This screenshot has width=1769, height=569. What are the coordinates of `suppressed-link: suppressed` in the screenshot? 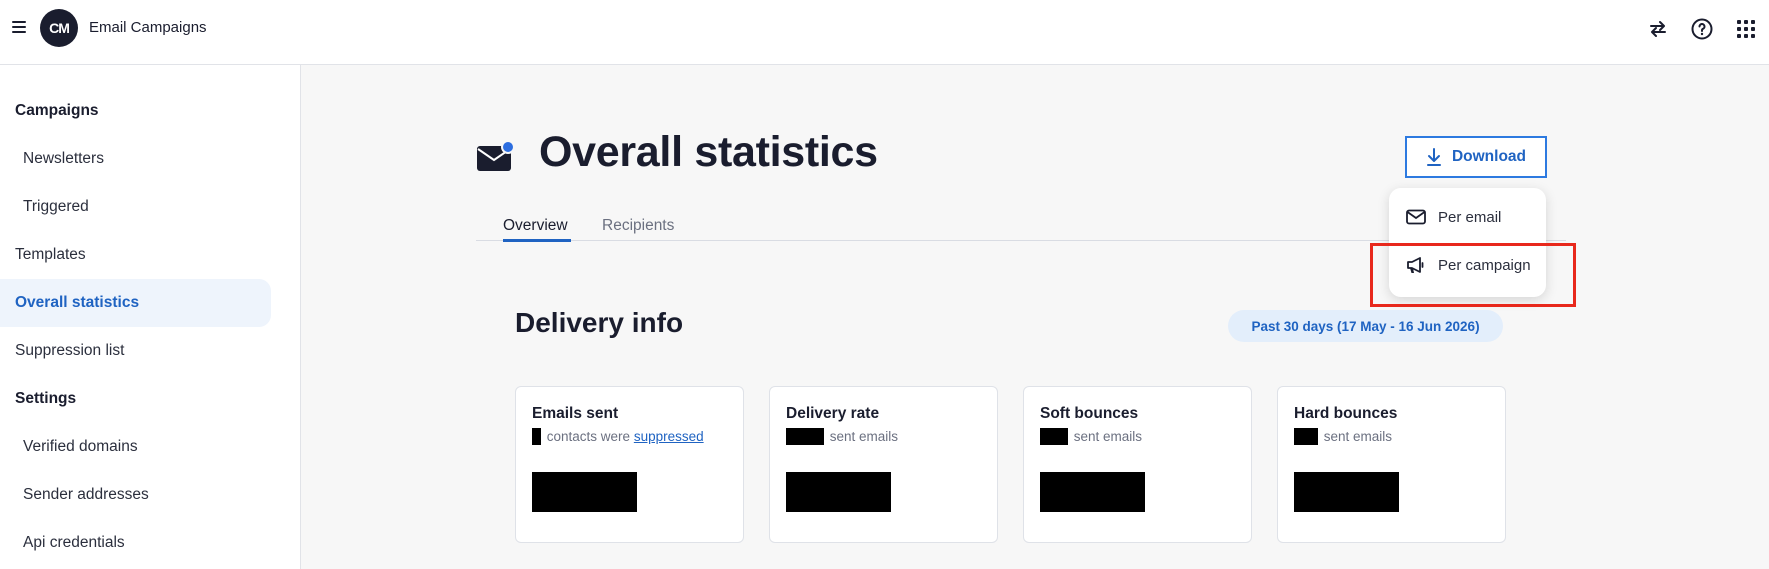 It's located at (669, 436).